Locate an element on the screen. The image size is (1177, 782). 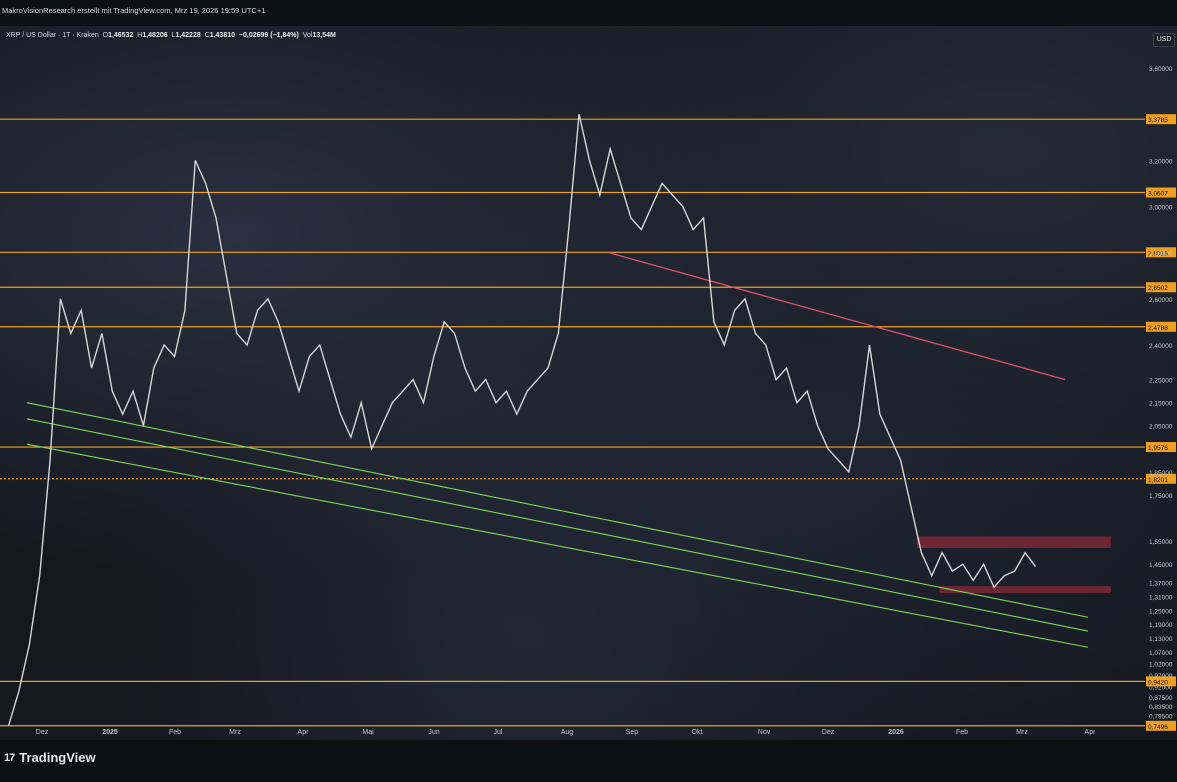
x-tick-label-1: 2025 is located at coordinates (110, 732).